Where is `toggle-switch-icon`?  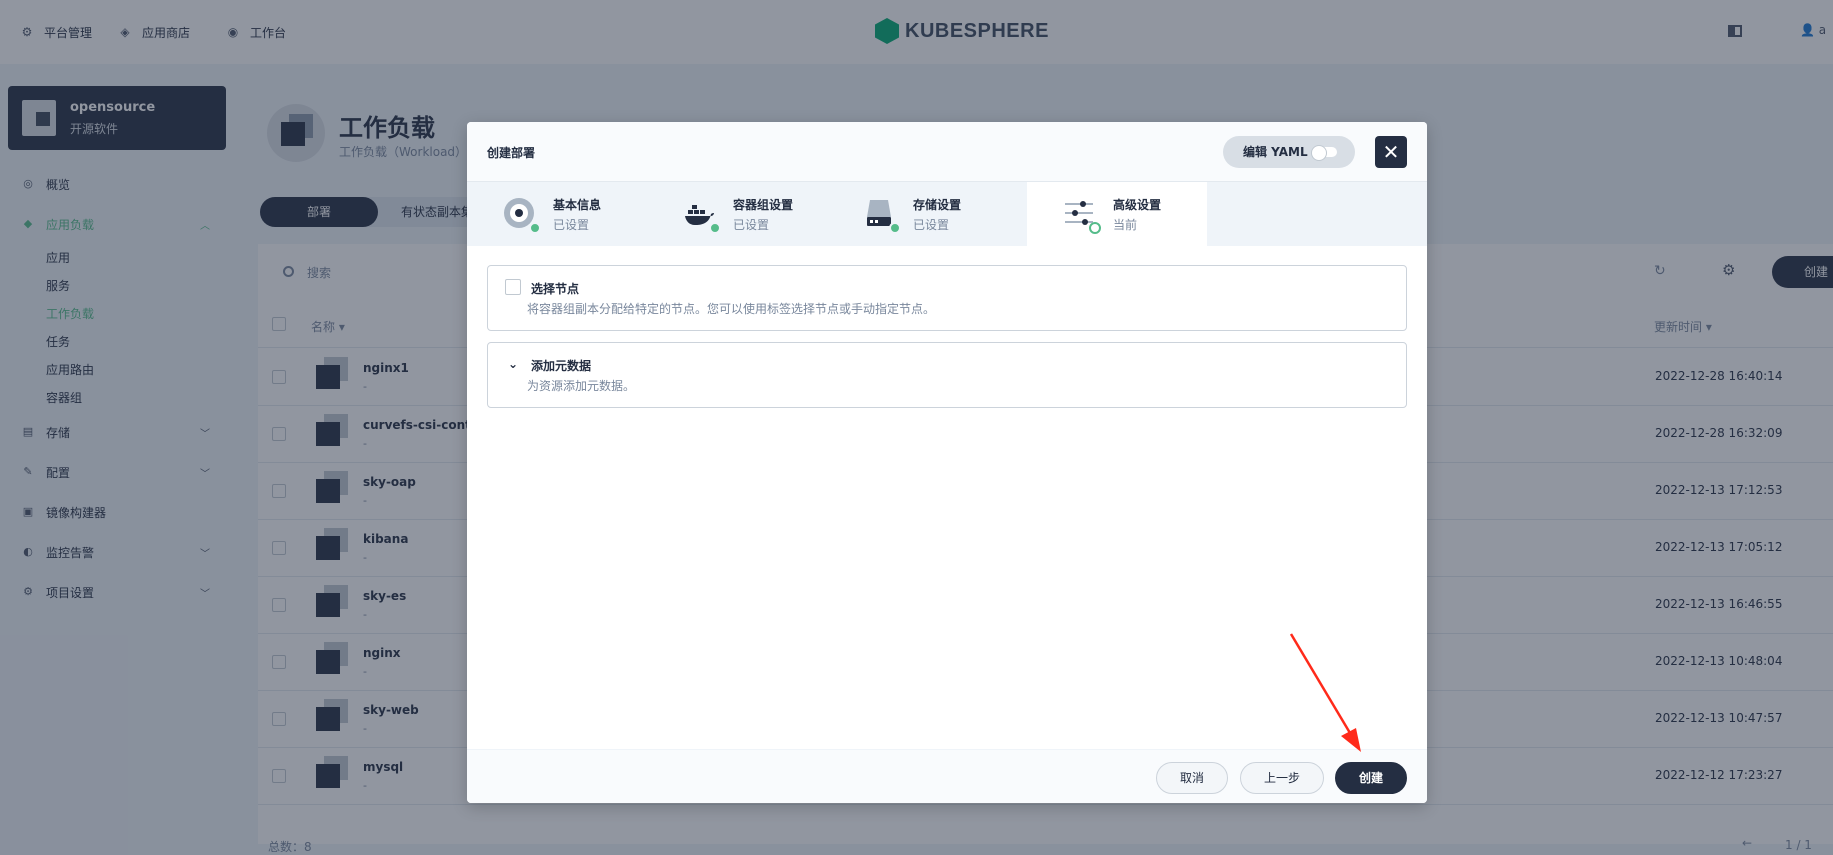
toggle-switch-icon is located at coordinates (1324, 153).